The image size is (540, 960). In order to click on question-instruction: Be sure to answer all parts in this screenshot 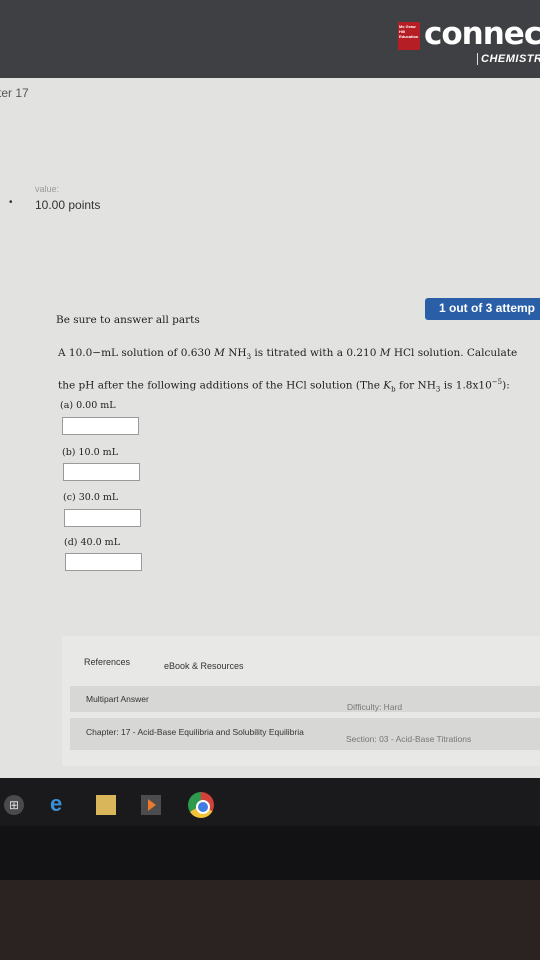, I will do `click(128, 320)`.